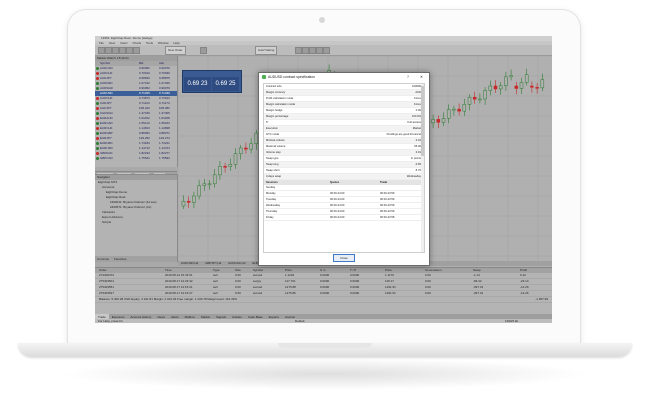 This screenshot has width=650, height=411. I want to click on new-order-button: New Order, so click(175, 50).